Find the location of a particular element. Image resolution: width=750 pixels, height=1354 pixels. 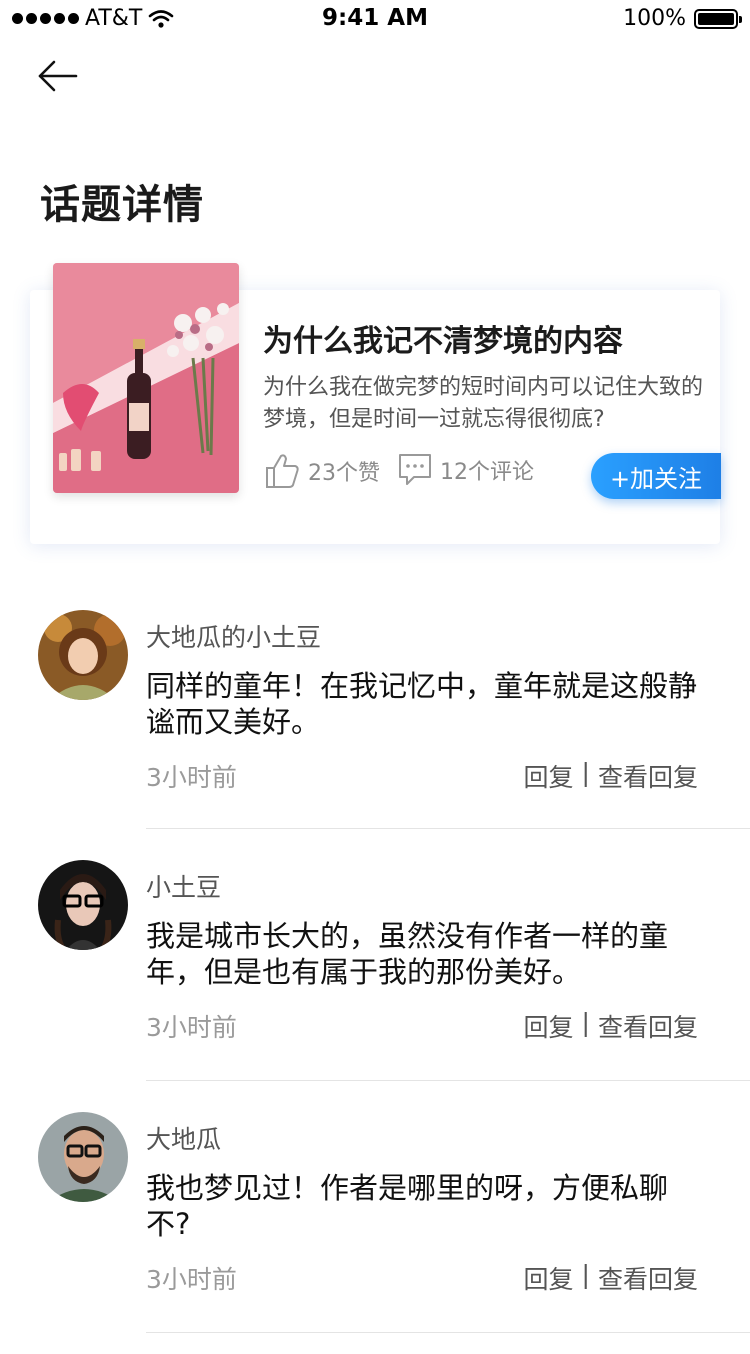

comment-text: 我也梦见过！作者是哪里的呀，方便私聊不? is located at coordinates (407, 1206).